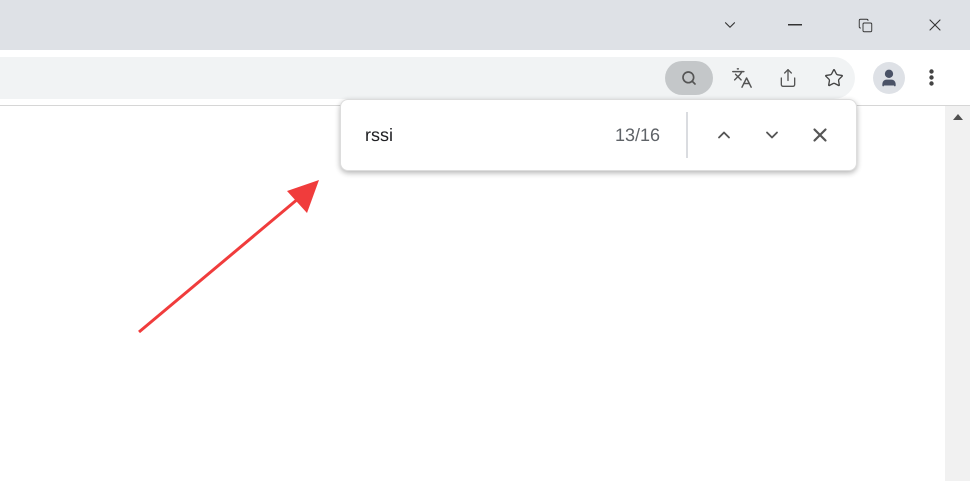 This screenshot has height=481, width=970. What do you see at coordinates (637, 135) in the screenshot?
I see `match-count: 13/16` at bounding box center [637, 135].